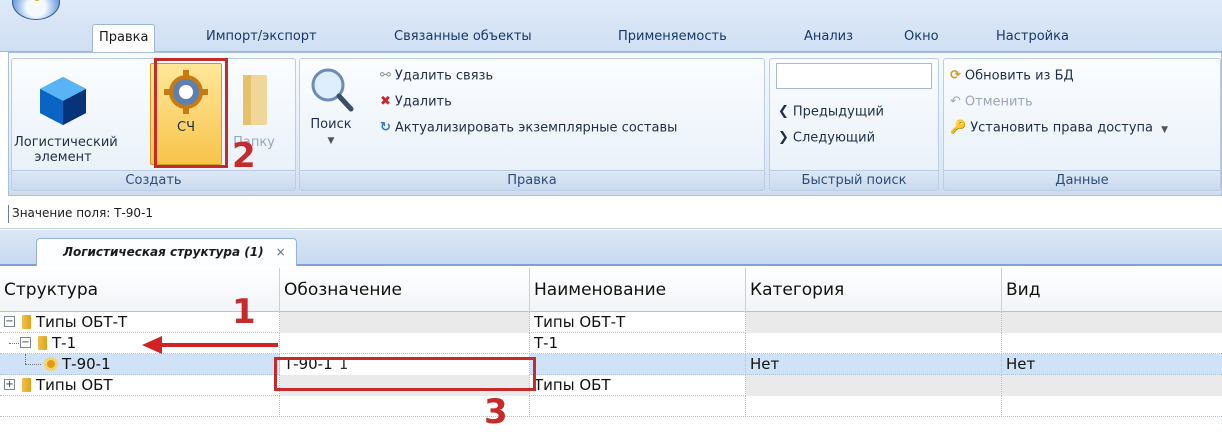  Describe the element at coordinates (9, 384) in the screenshot. I see `expand-icon: +` at that location.